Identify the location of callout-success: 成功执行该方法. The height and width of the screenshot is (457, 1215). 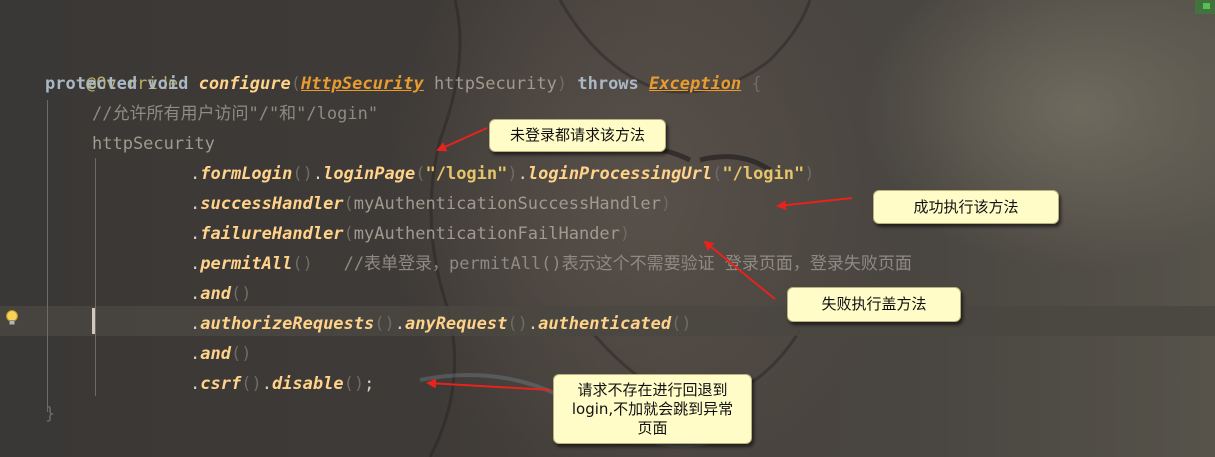
(966, 207).